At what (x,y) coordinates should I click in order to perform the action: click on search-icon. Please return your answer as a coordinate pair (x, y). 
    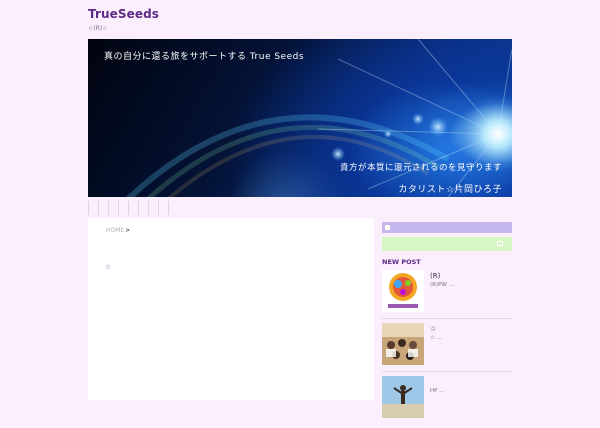
    Looking at the image, I should click on (500, 243).